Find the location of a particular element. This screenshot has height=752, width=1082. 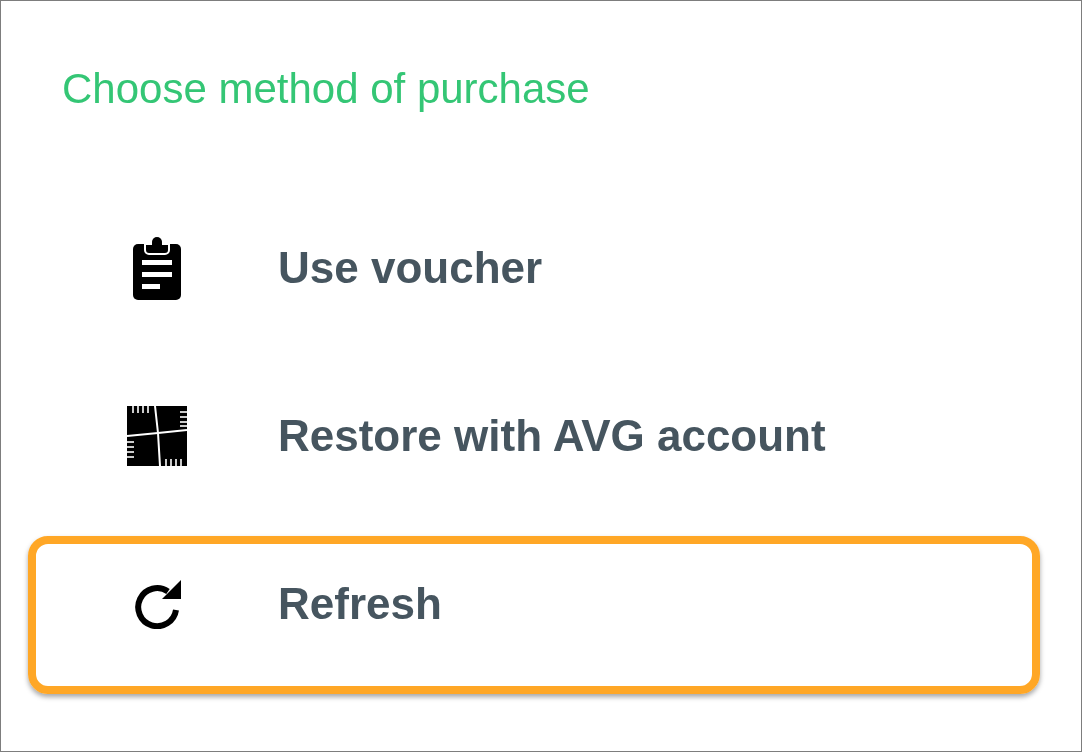

menu-item-label: Restore with AVG account is located at coordinates (552, 436).